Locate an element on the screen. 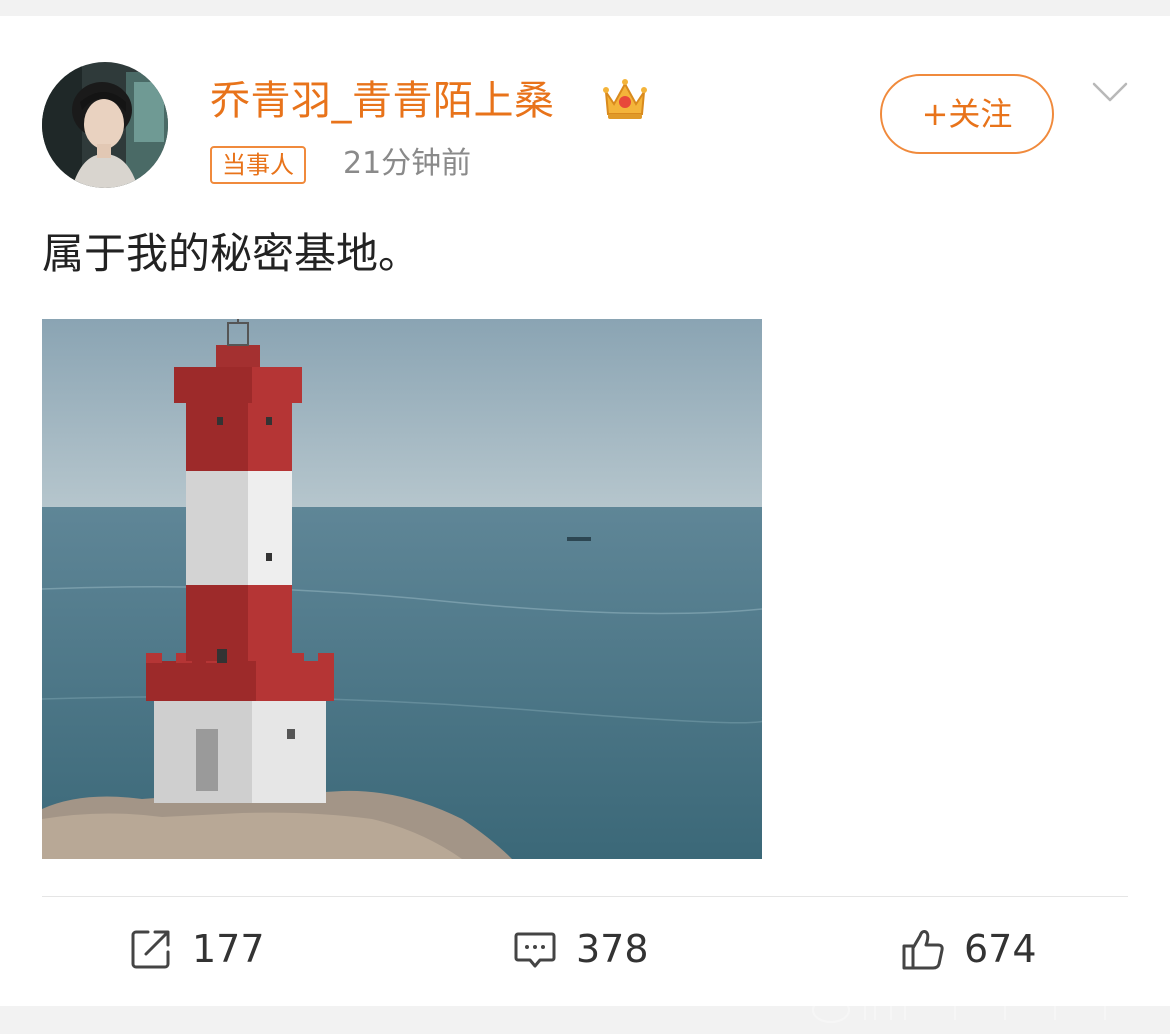 This screenshot has height=1034, width=1170. chevron-down-icon is located at coordinates (1110, 92).